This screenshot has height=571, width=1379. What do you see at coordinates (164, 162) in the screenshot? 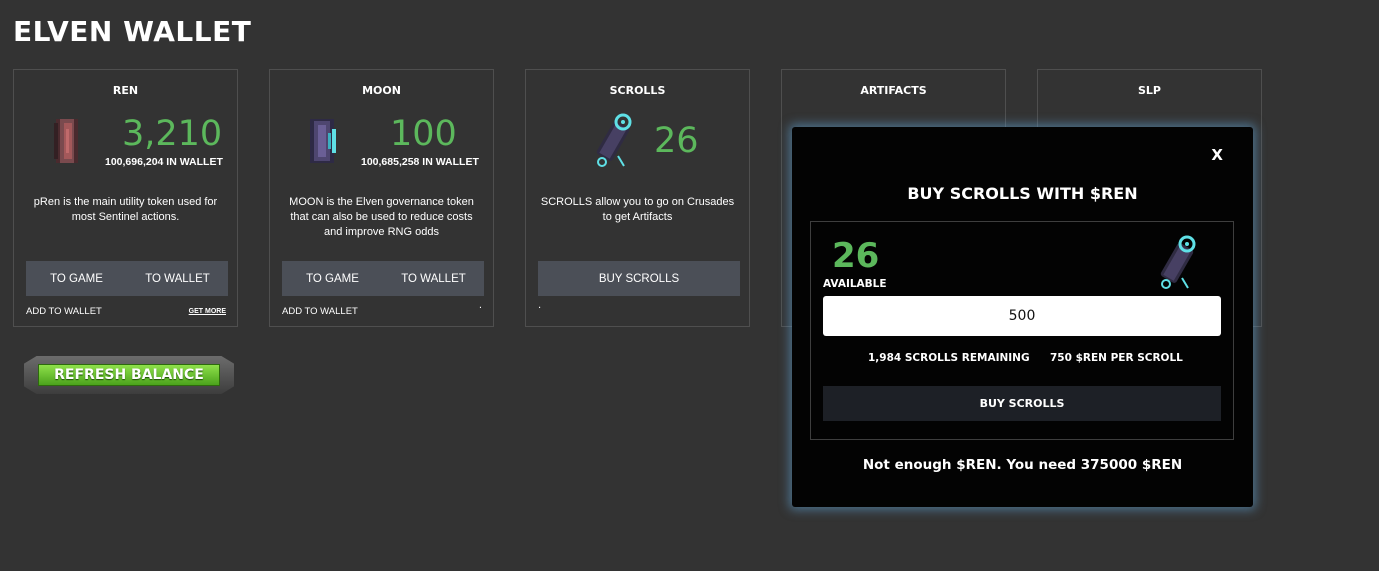
I see `wallet-amount: 100,696,204 IN WALLET` at bounding box center [164, 162].